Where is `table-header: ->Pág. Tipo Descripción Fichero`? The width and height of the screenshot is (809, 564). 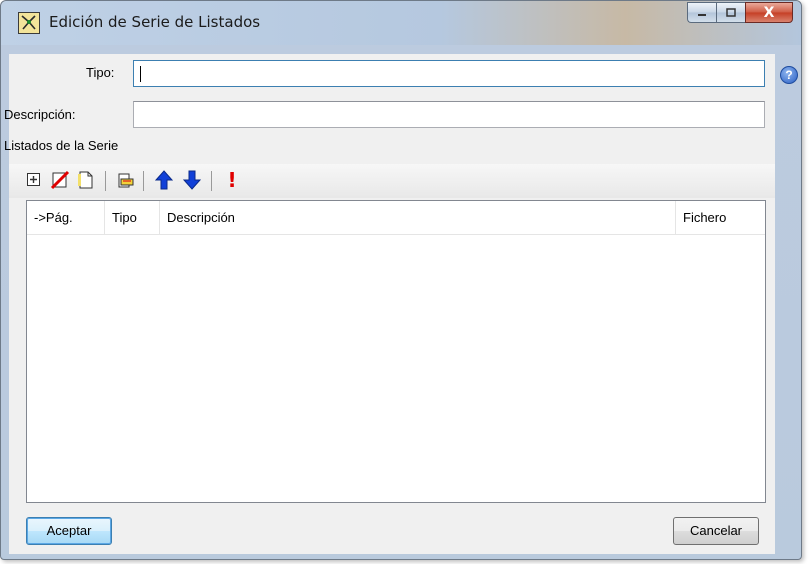
table-header: ->Pág. Tipo Descripción Fichero is located at coordinates (396, 218).